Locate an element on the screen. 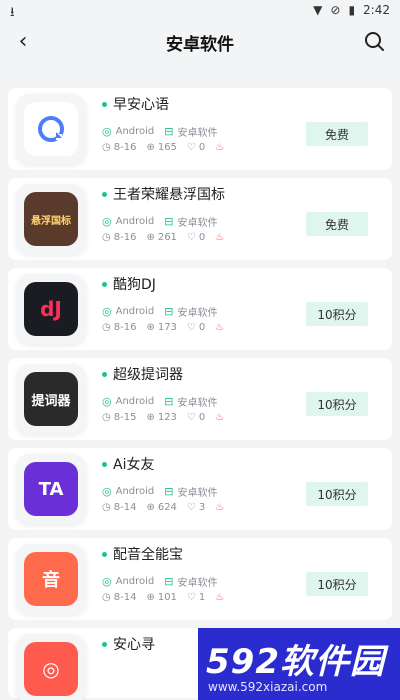 The height and width of the screenshot is (700, 400). app-icon: 悬浮国标 is located at coordinates (51, 219).